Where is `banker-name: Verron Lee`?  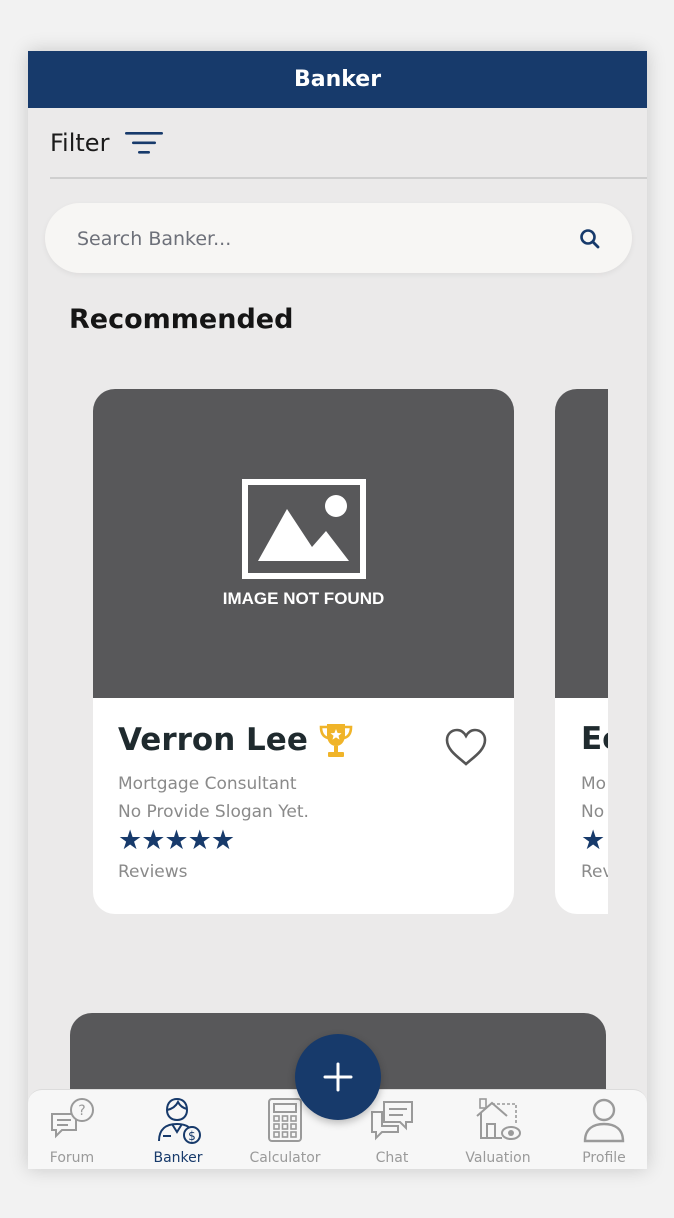 banker-name: Verron Lee is located at coordinates (213, 740).